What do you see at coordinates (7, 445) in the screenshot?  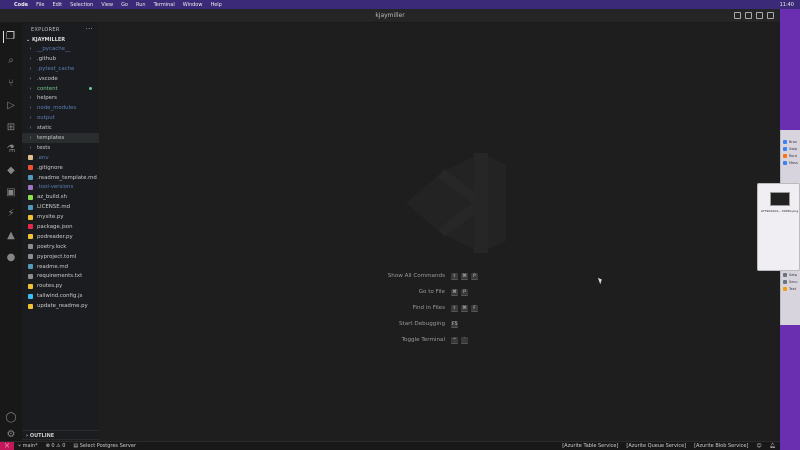 I see `remote-indicator-icon: ⟩⟨` at bounding box center [7, 445].